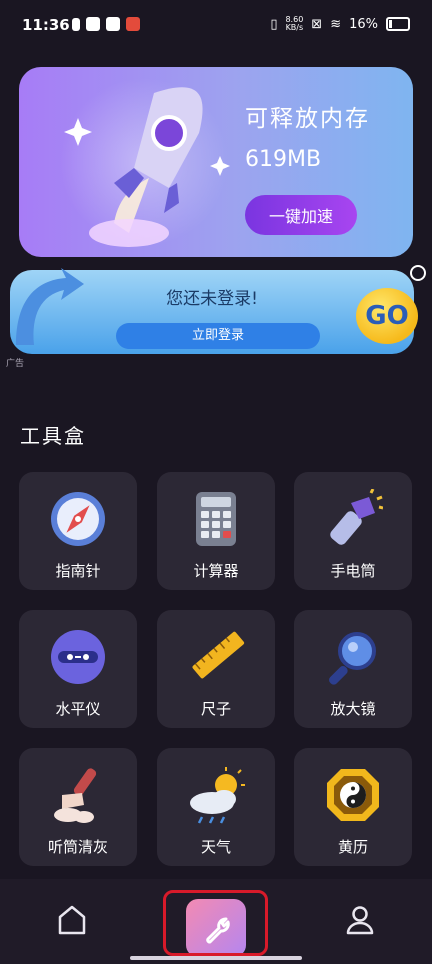  Describe the element at coordinates (215, 709) in the screenshot. I see `tool-label: 尺子` at that location.